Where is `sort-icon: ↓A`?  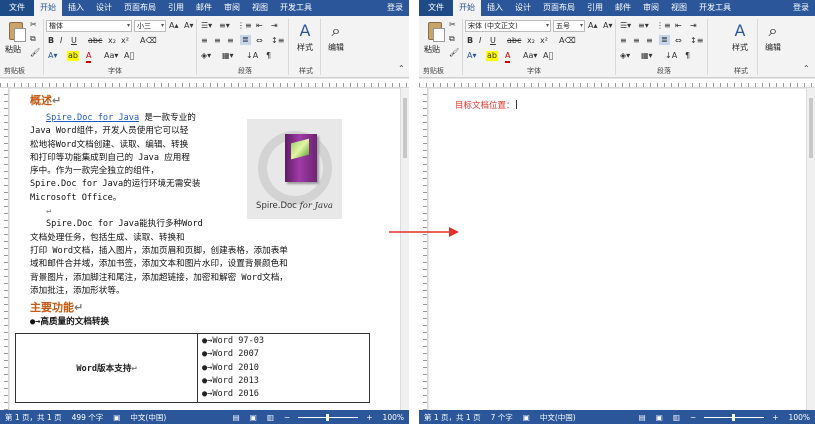 sort-icon: ↓A is located at coordinates (671, 56).